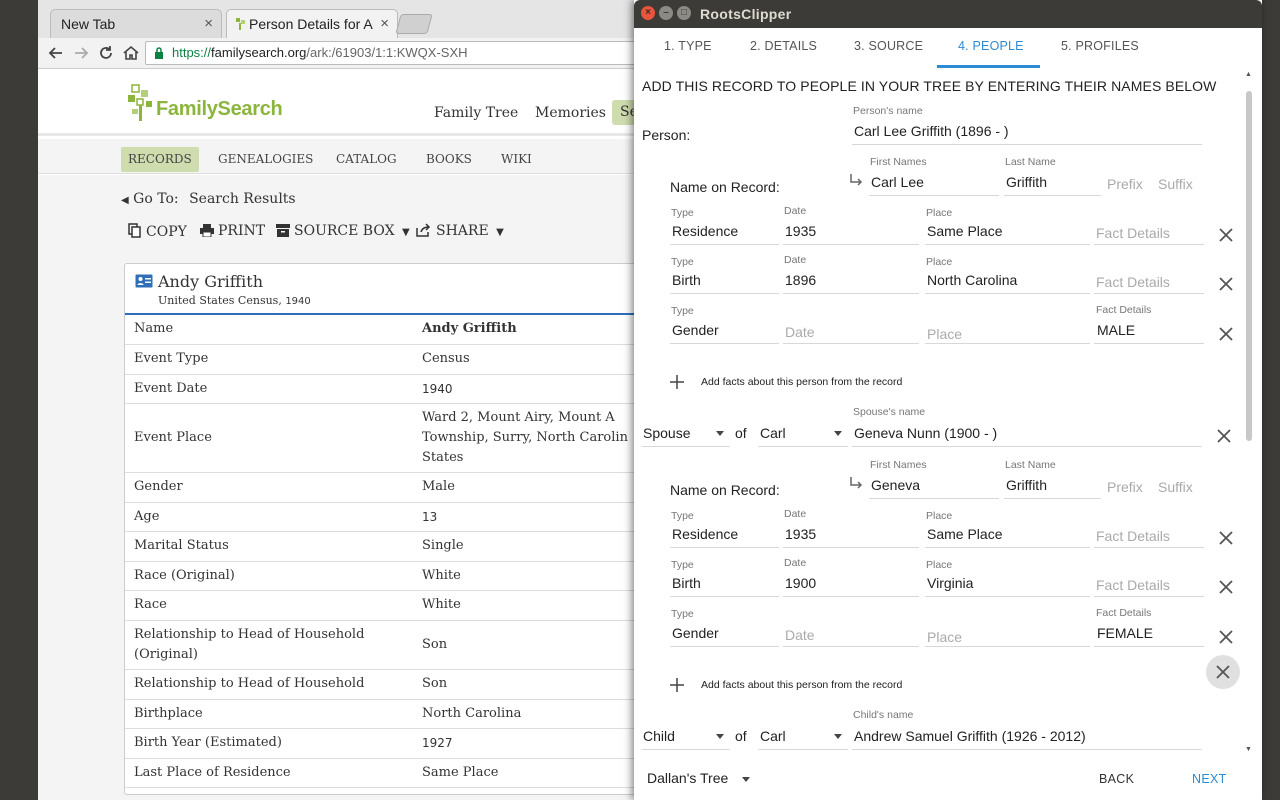  I want to click on next-button: NEXT, so click(1209, 779).